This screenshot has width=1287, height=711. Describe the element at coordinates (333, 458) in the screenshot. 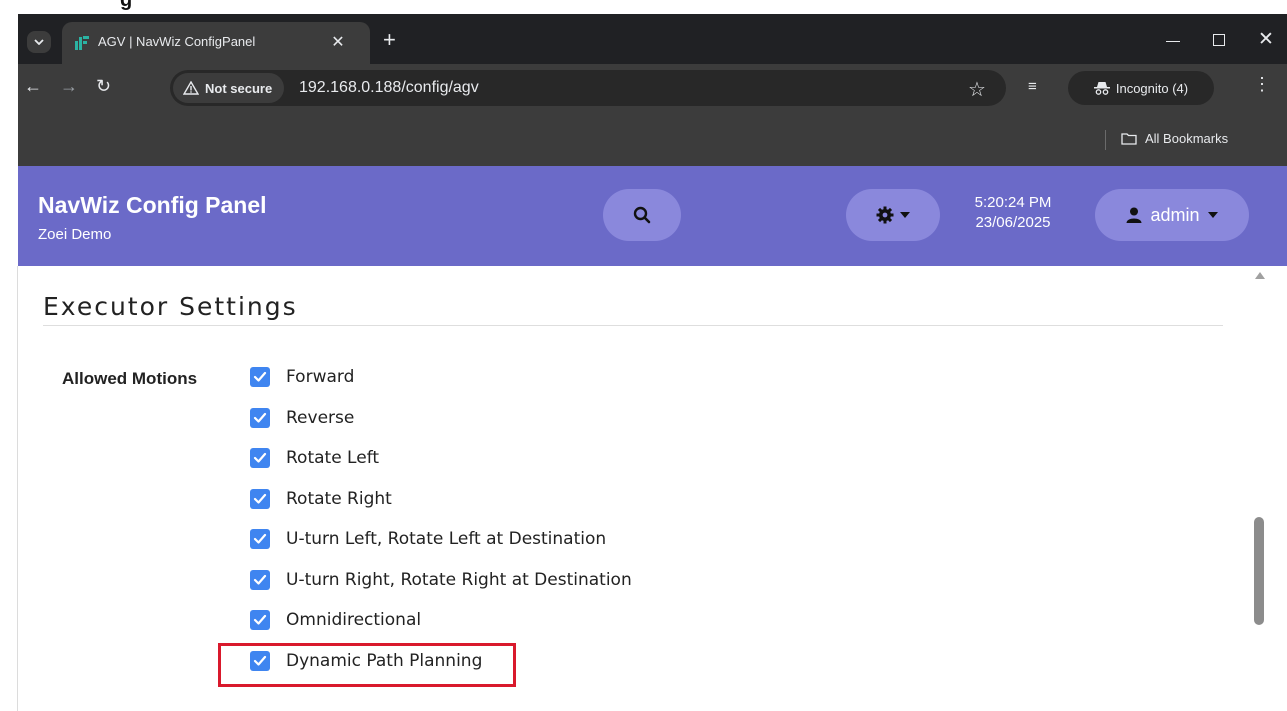

I see `option-label: Rotate Left` at that location.